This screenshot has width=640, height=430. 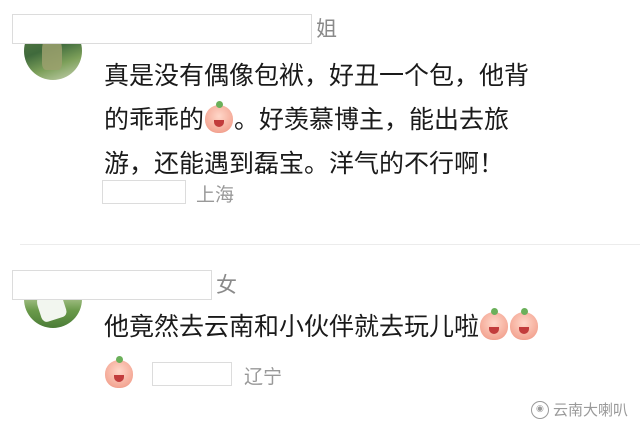 I want to click on comment-line-fragment: 的乖乖的, so click(x=154, y=119).